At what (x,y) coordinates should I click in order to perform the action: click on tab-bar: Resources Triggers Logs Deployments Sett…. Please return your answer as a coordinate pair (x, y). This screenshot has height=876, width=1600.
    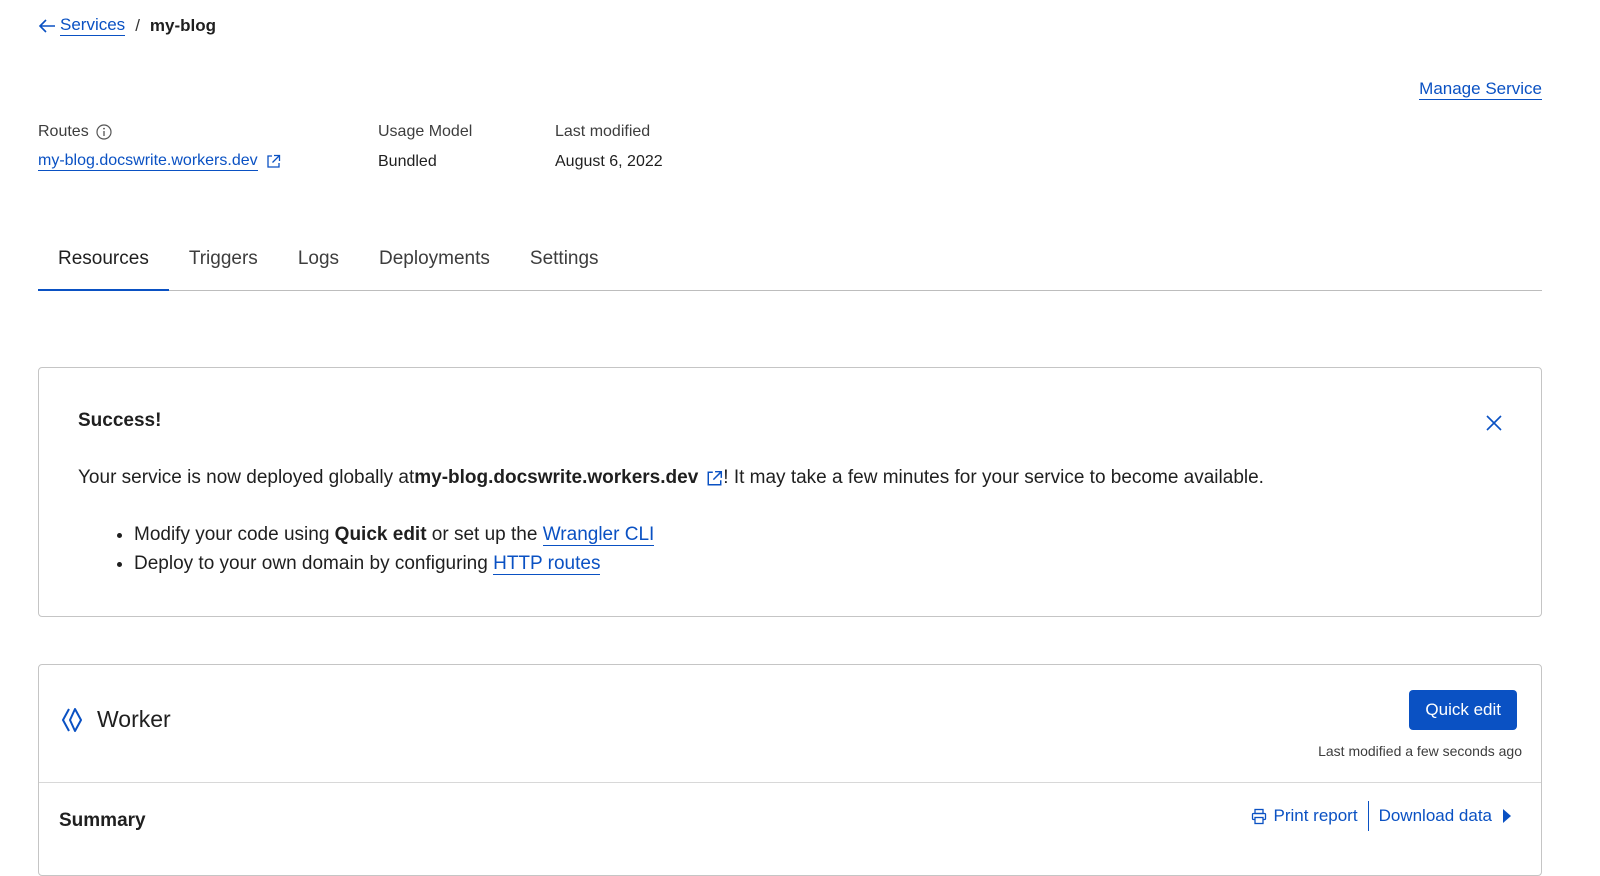
    Looking at the image, I should click on (790, 265).